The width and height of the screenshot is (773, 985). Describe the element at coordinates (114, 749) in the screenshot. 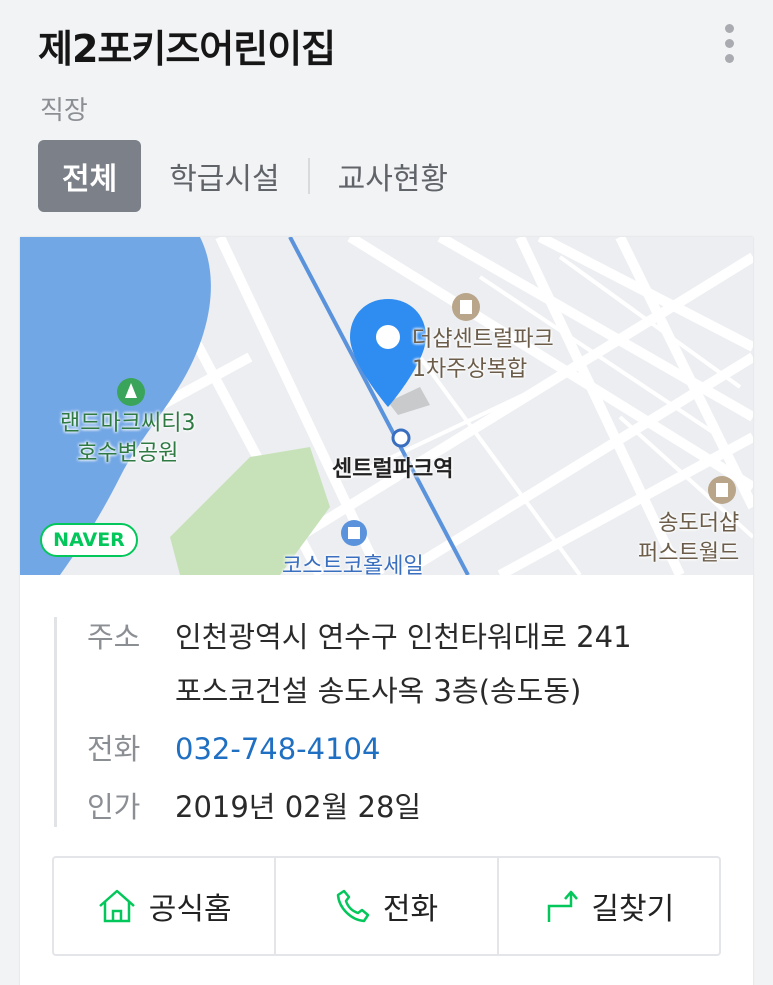

I see `phone-label: 전화` at that location.